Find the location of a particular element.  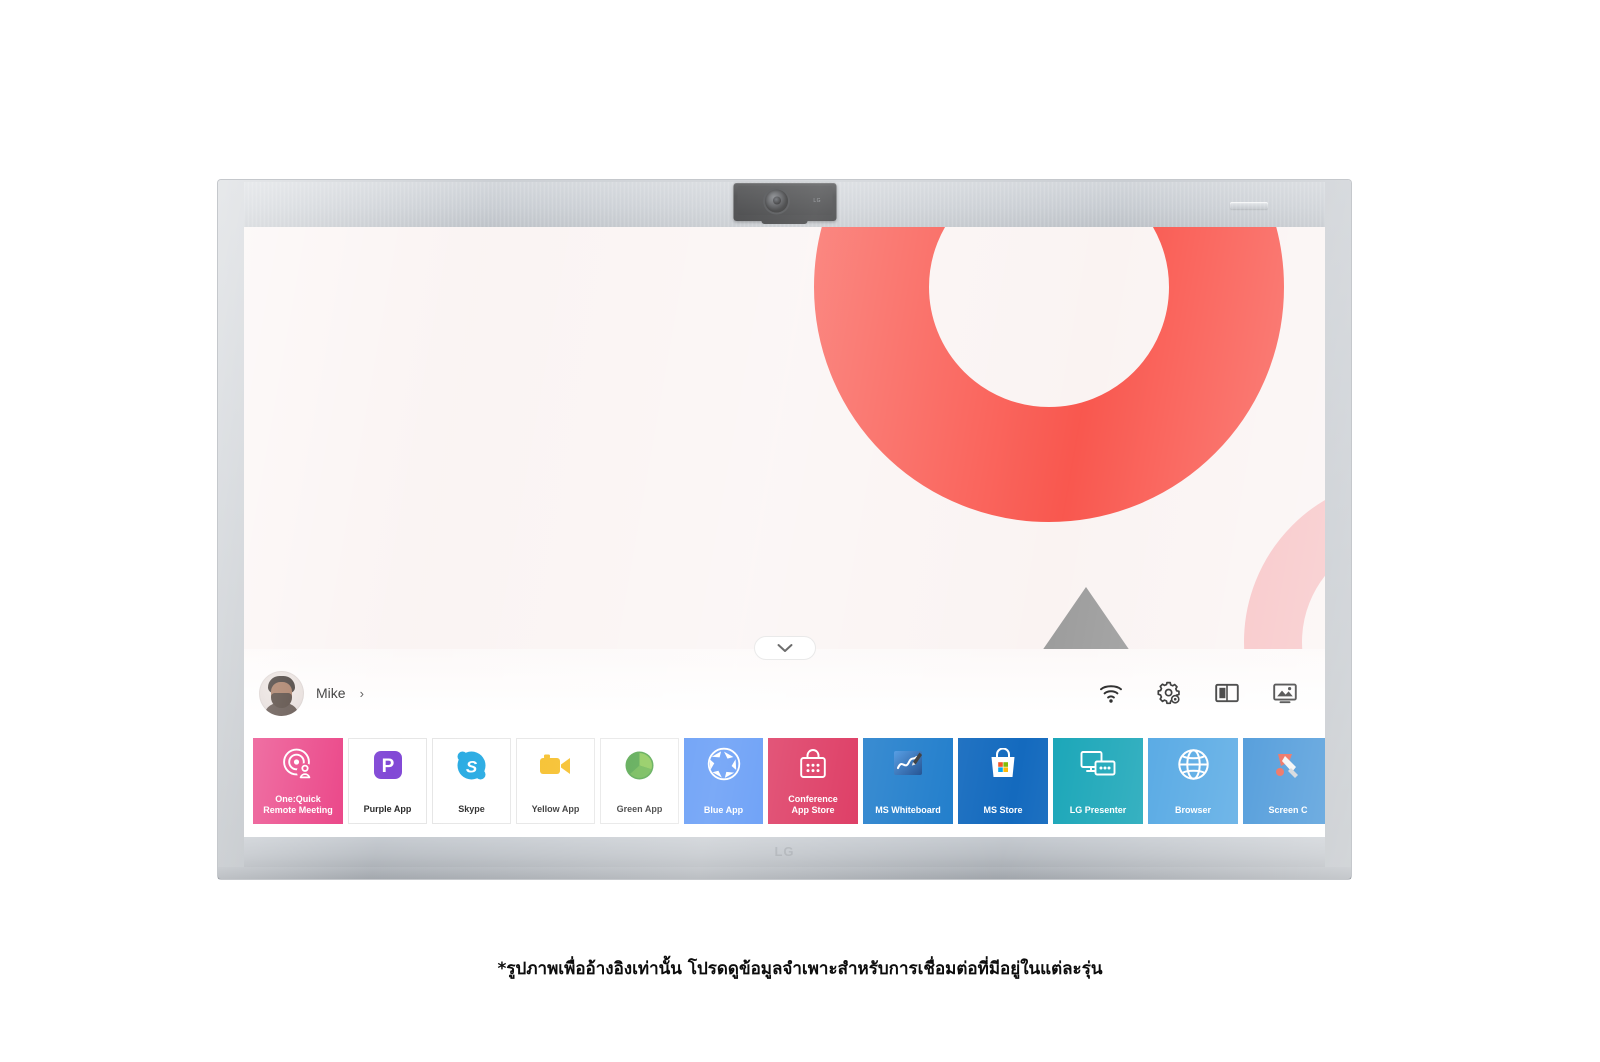

tile-label: Yellow App is located at coordinates (555, 809).